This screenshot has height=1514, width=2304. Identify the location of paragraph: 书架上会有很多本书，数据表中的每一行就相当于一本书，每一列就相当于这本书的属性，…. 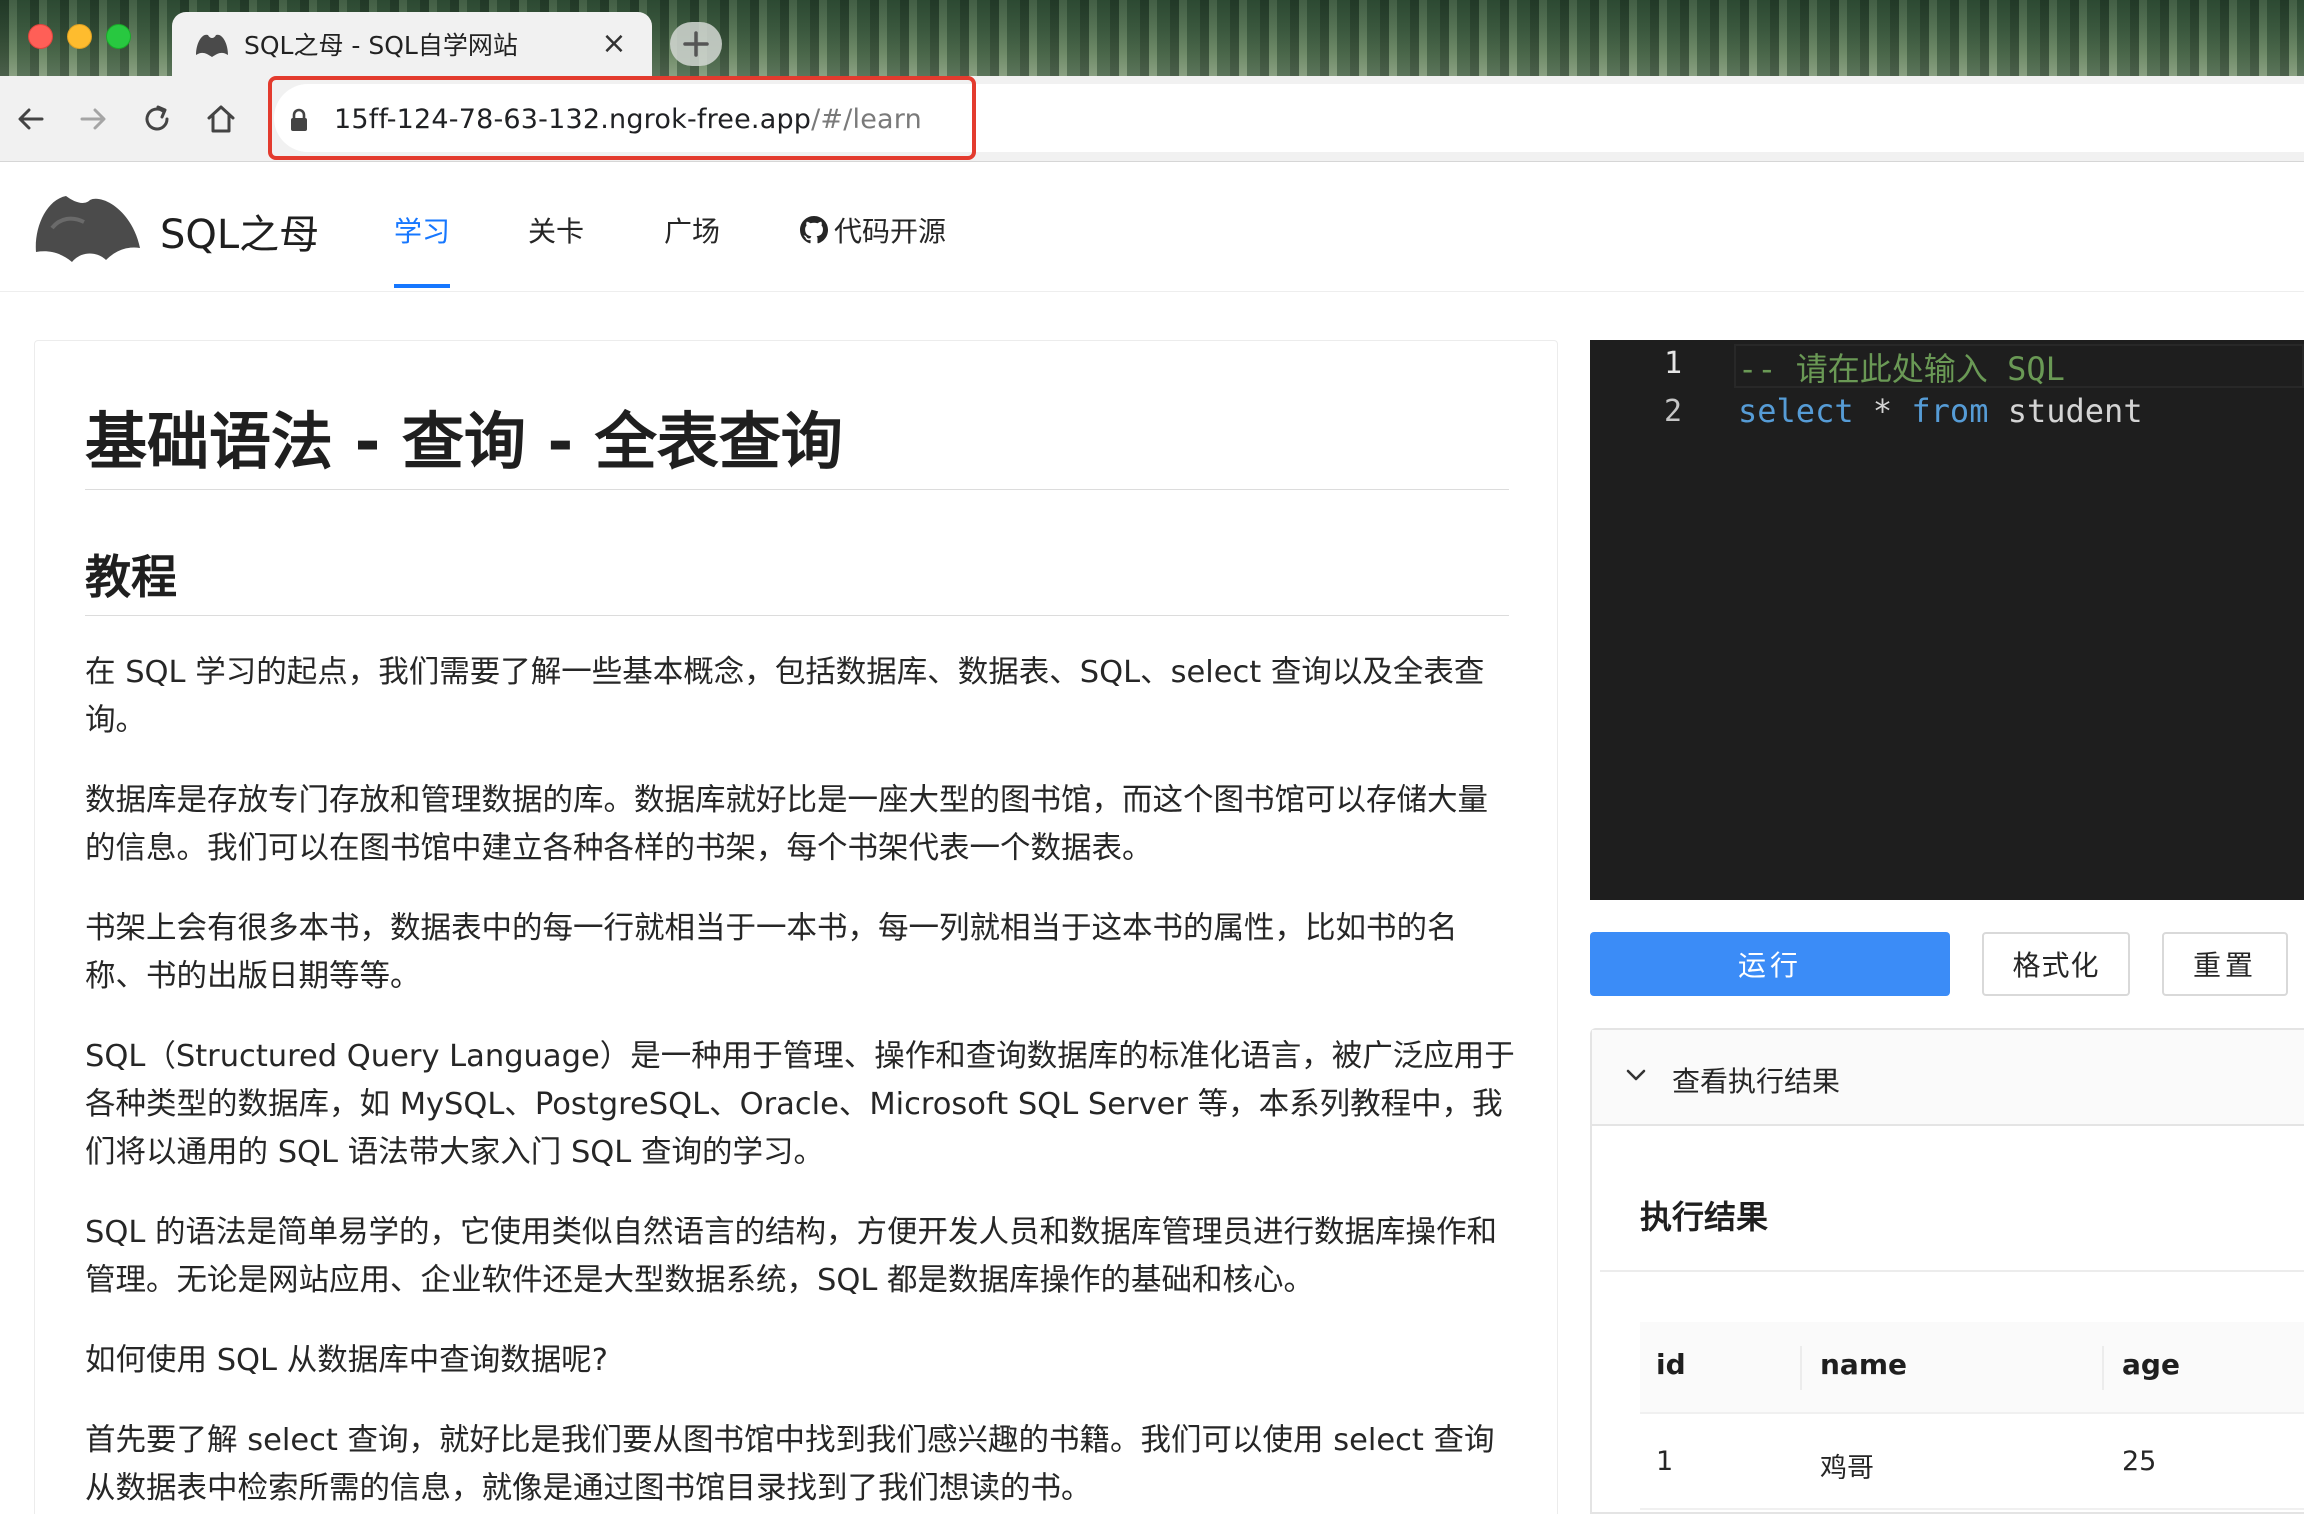
(771, 952).